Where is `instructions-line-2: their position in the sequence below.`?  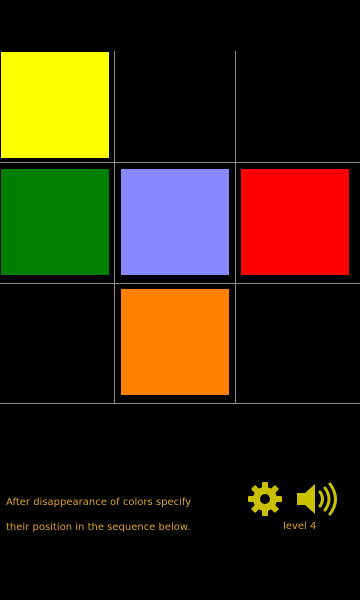 instructions-line-2: their position in the sequence below. is located at coordinates (98, 527).